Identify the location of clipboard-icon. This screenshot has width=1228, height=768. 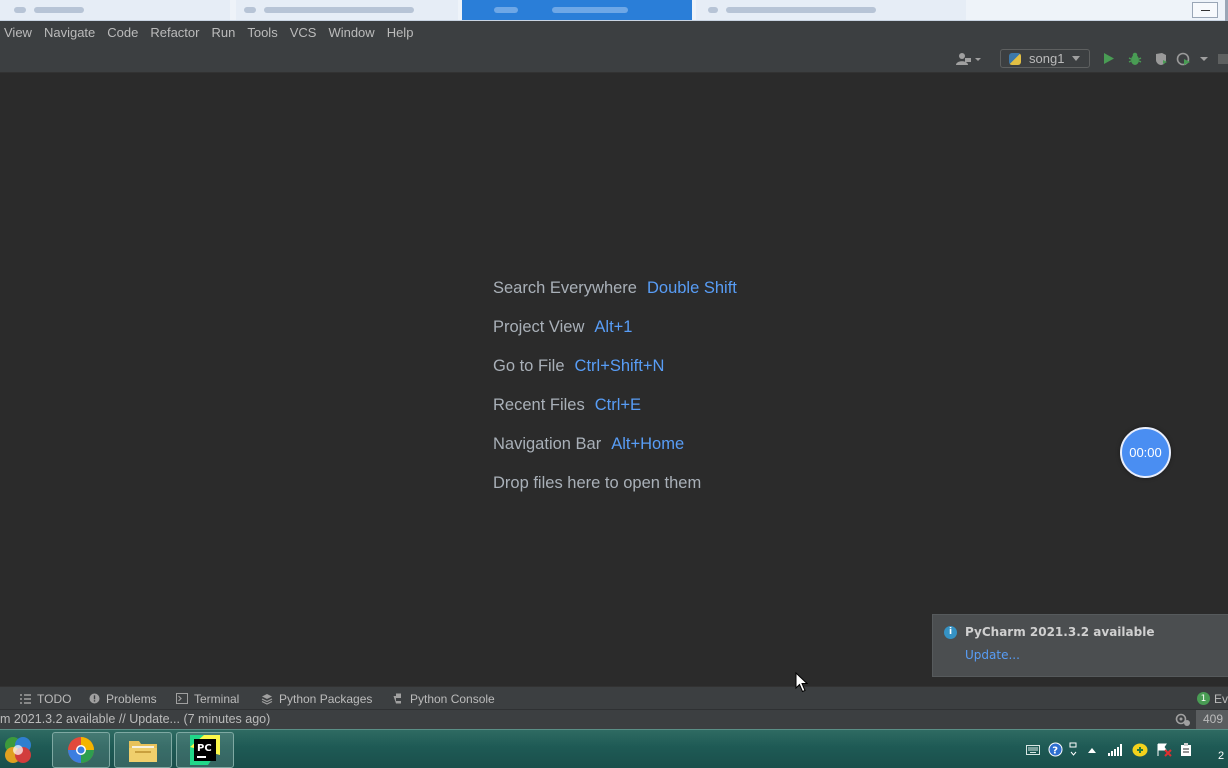
(1186, 749).